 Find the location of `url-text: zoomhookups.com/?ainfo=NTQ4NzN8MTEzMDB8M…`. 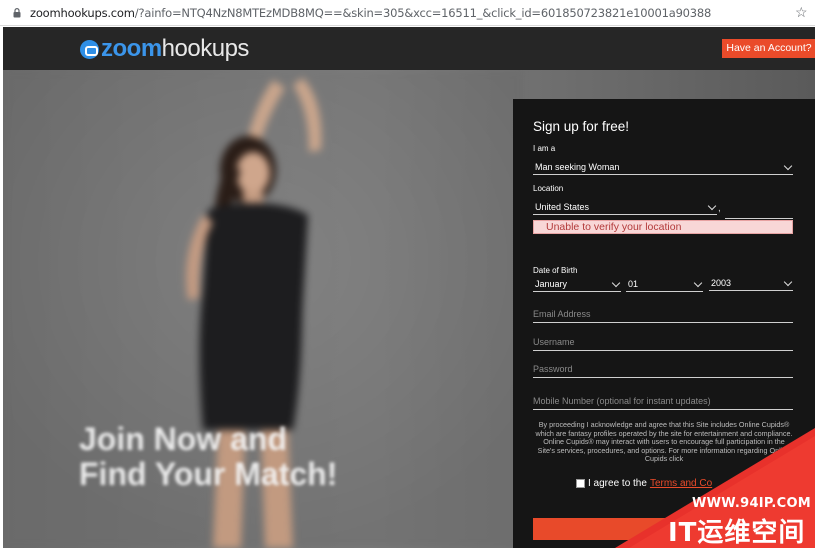

url-text: zoomhookups.com/?ainfo=NTQ4NzN8MTEzMDB8M… is located at coordinates (370, 13).